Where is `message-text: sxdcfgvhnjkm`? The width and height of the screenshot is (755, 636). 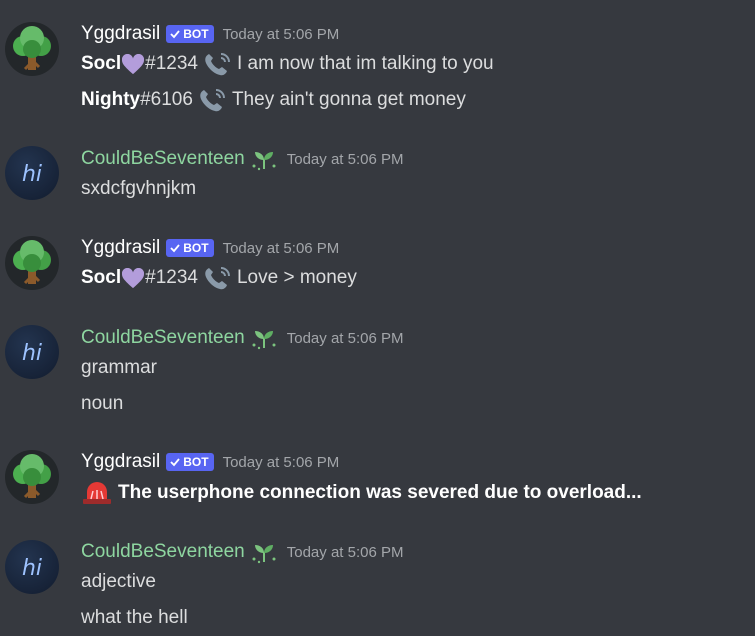
message-text: sxdcfgvhnjkm is located at coordinates (139, 188).